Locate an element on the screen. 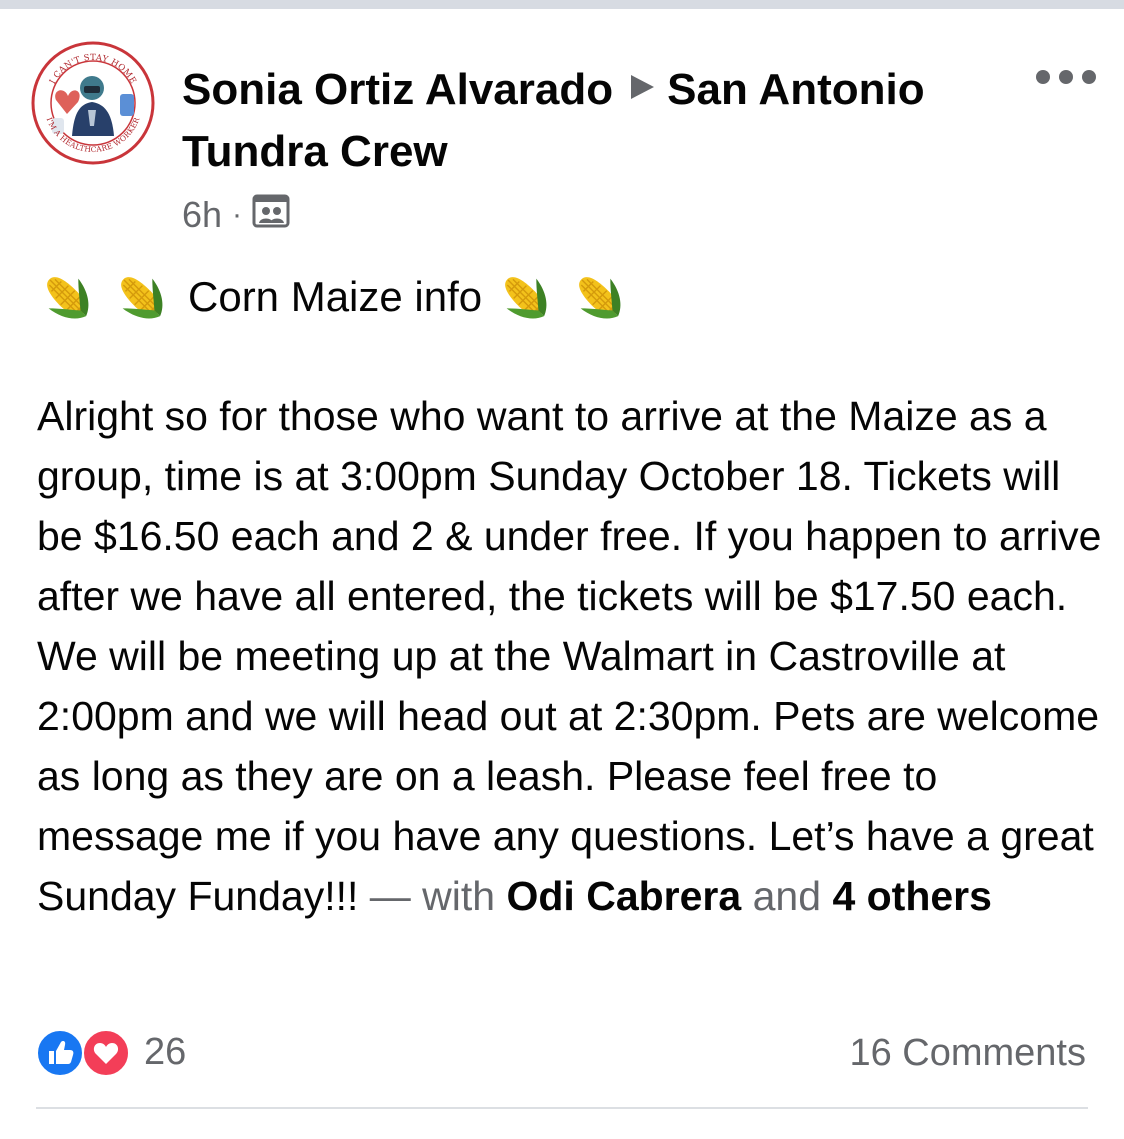 The height and width of the screenshot is (1139, 1124). tag-prefix: — with is located at coordinates (432, 896).